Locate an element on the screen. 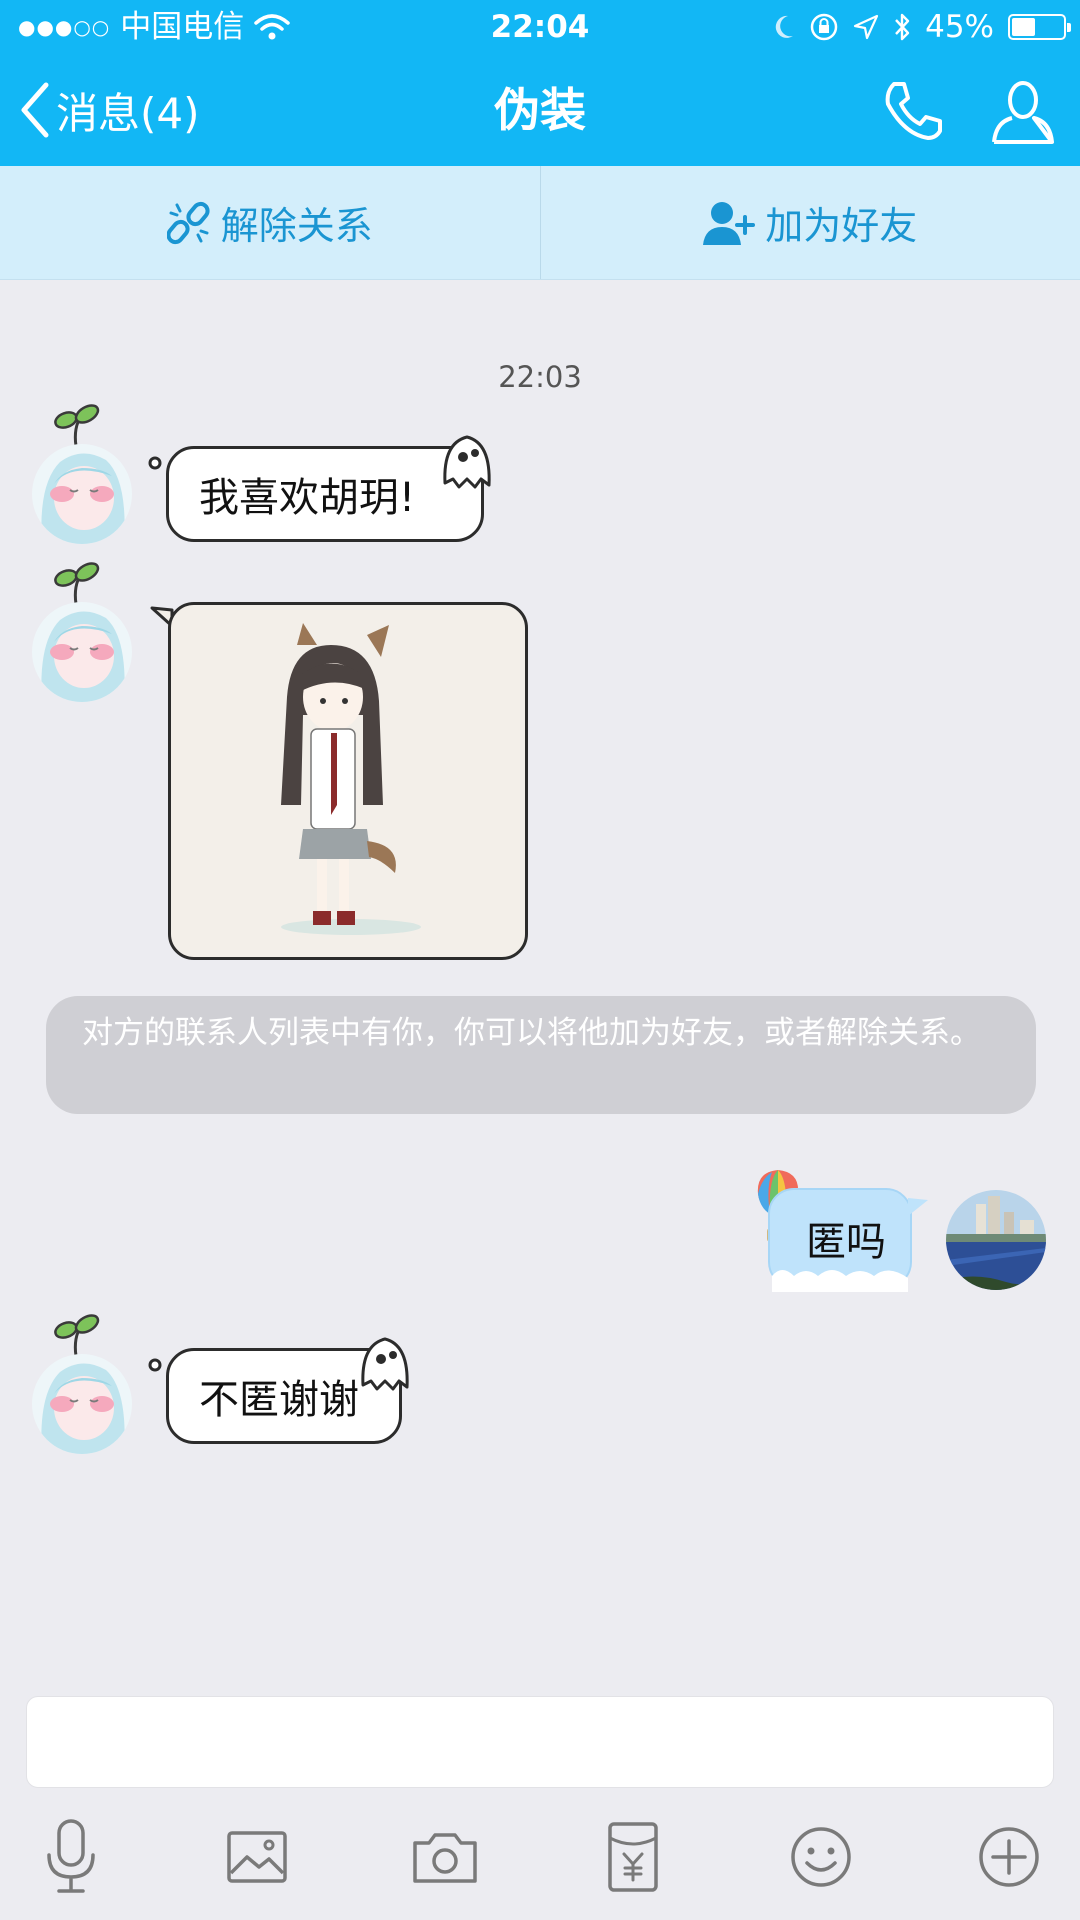  profile-button is located at coordinates (1023, 111).